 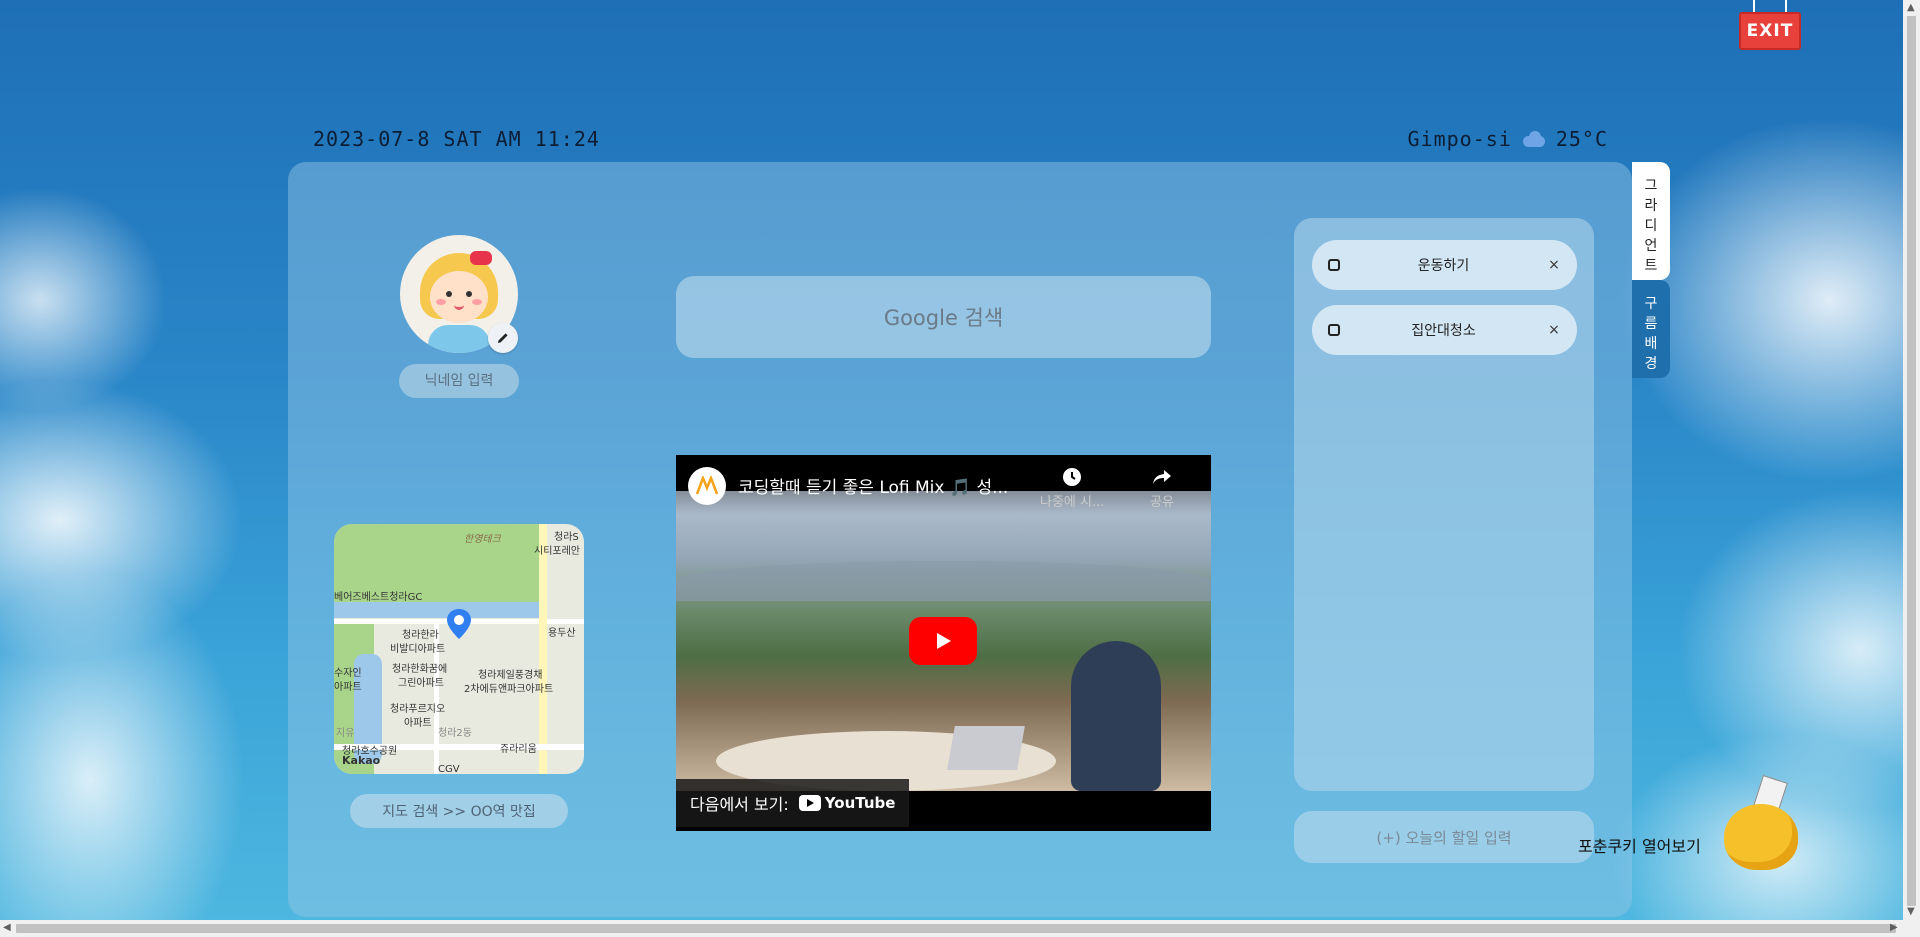 I want to click on tab-cloud-char: 배, so click(x=1651, y=344).